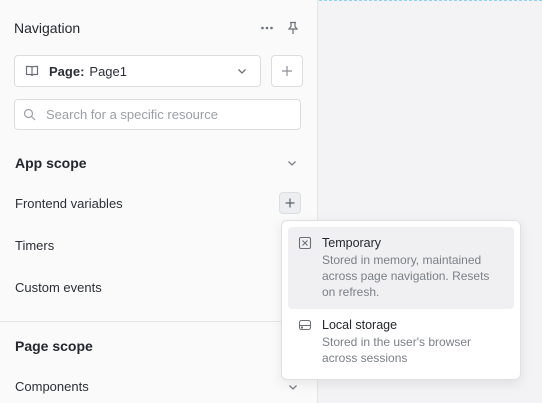 The height and width of the screenshot is (403, 542). What do you see at coordinates (305, 325) in the screenshot?
I see `local-storage-icon` at bounding box center [305, 325].